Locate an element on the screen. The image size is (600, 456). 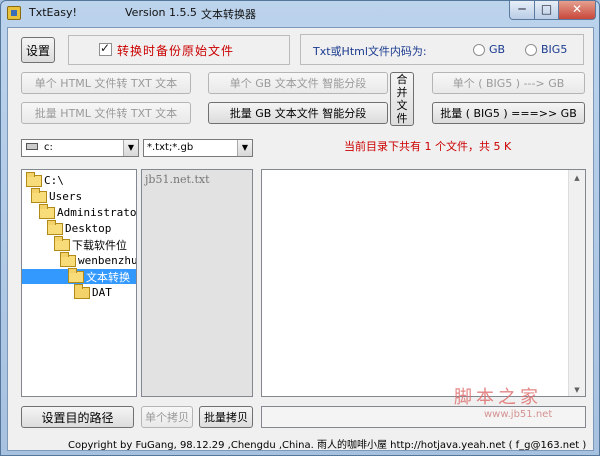
single-copy-button: 单个拷贝 is located at coordinates (167, 417).